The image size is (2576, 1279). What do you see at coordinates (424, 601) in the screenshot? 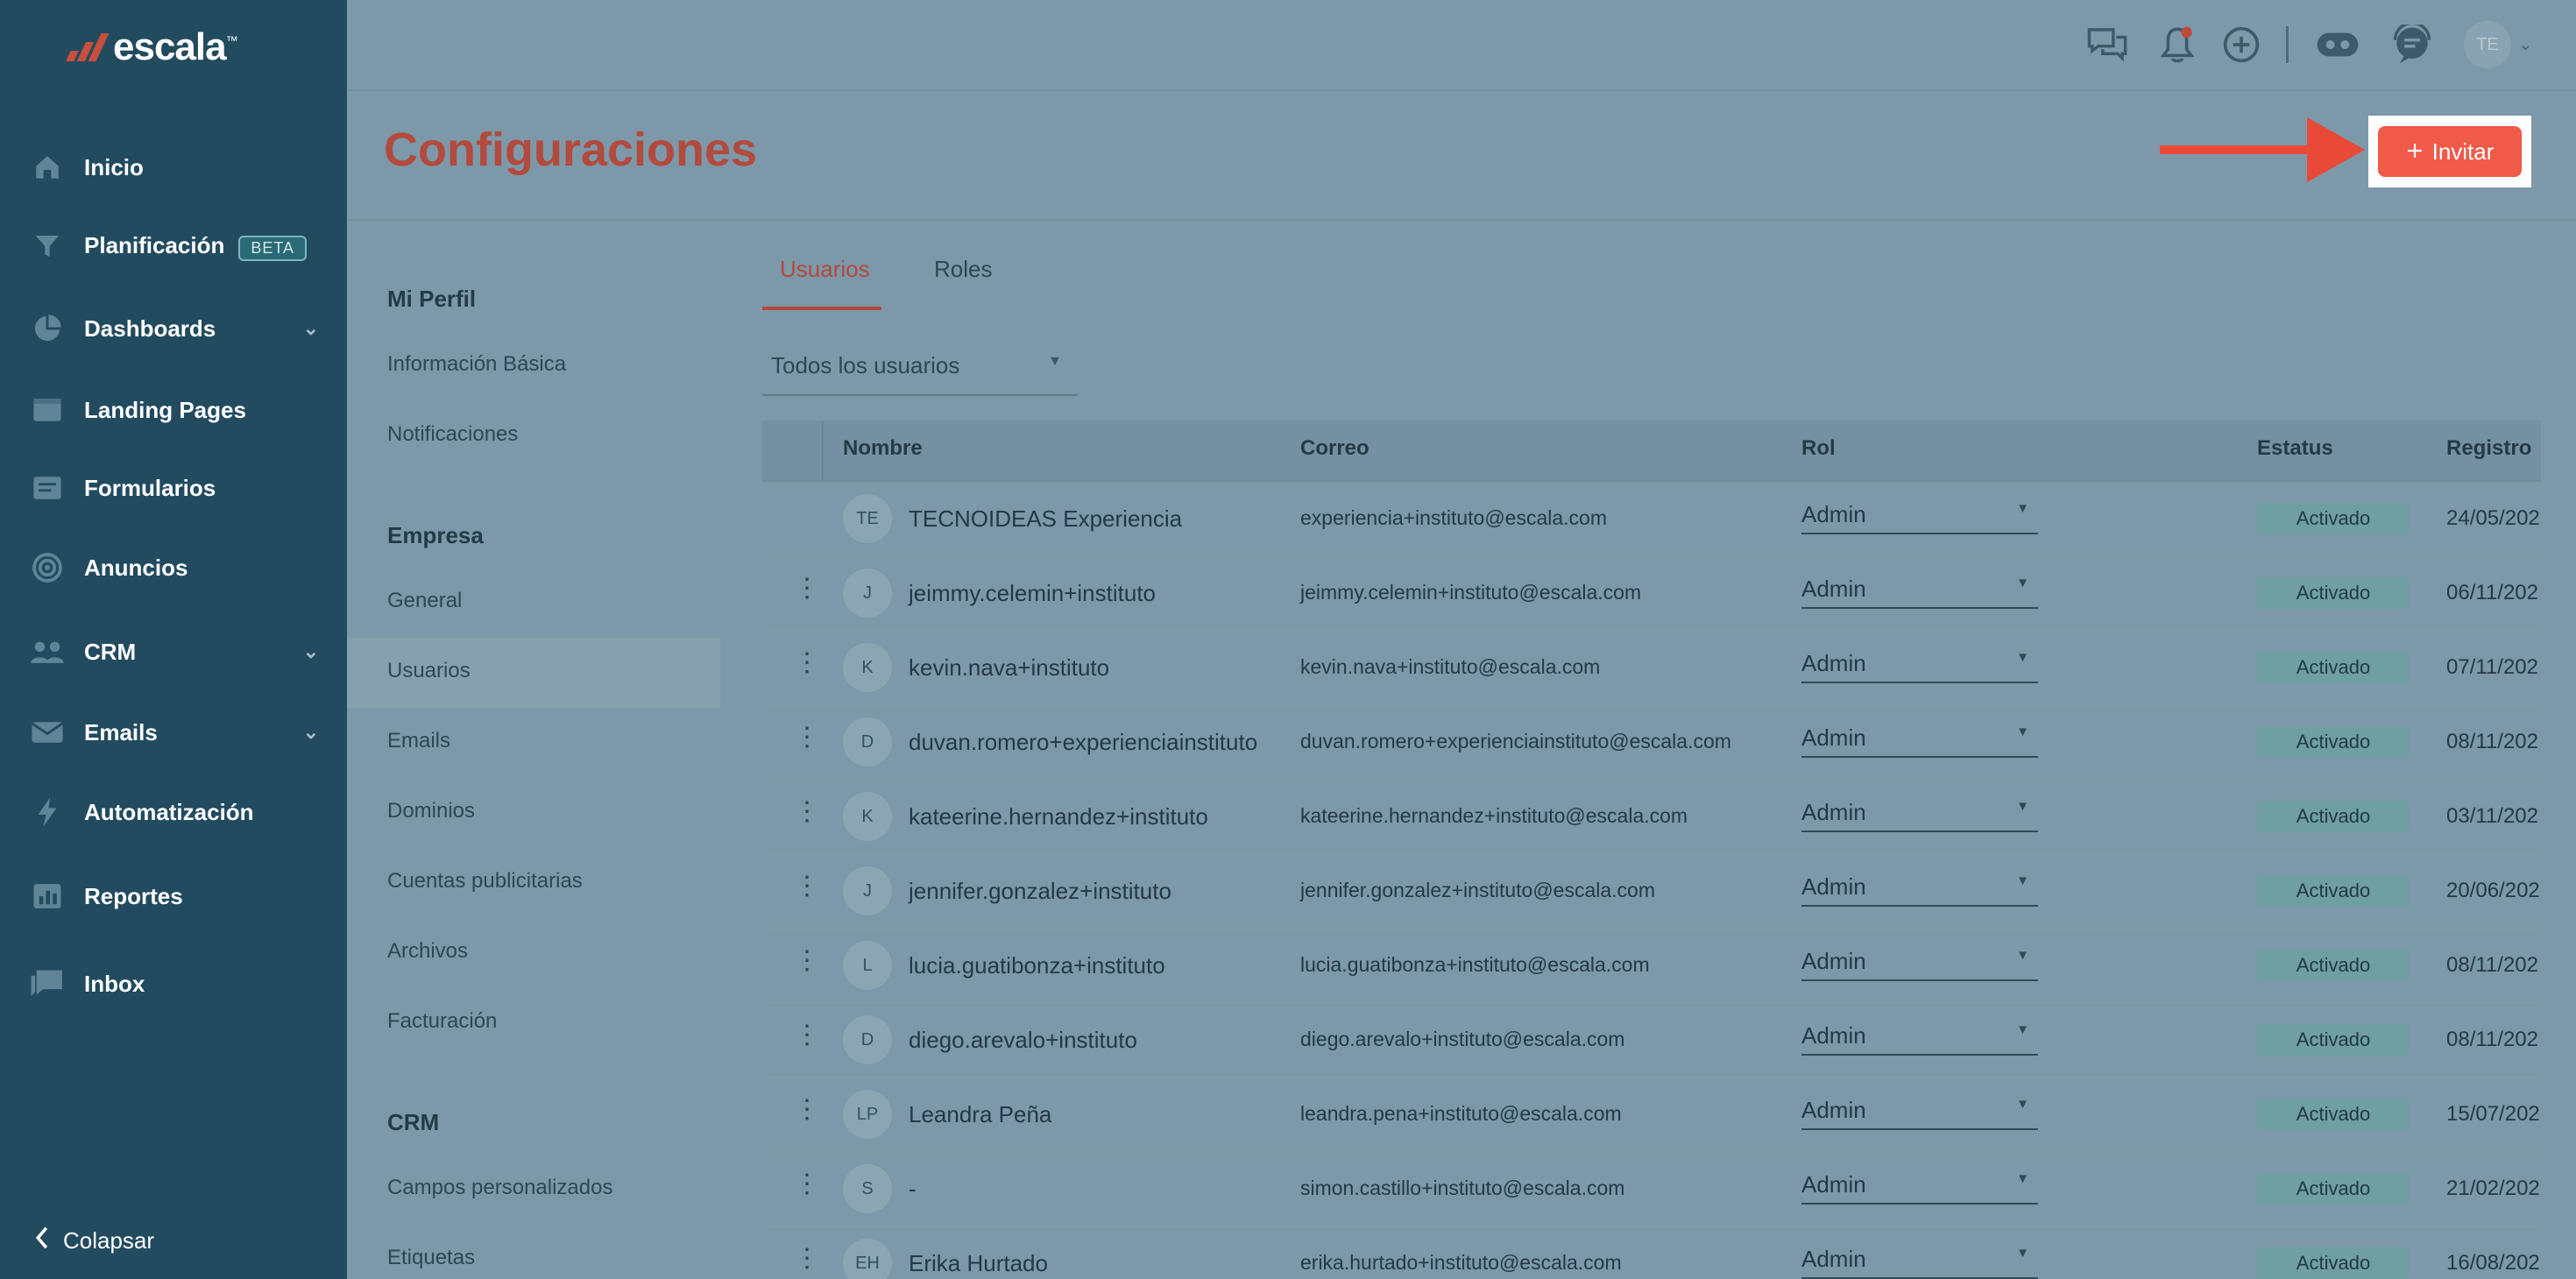
I see `menu-item-general: General` at bounding box center [424, 601].